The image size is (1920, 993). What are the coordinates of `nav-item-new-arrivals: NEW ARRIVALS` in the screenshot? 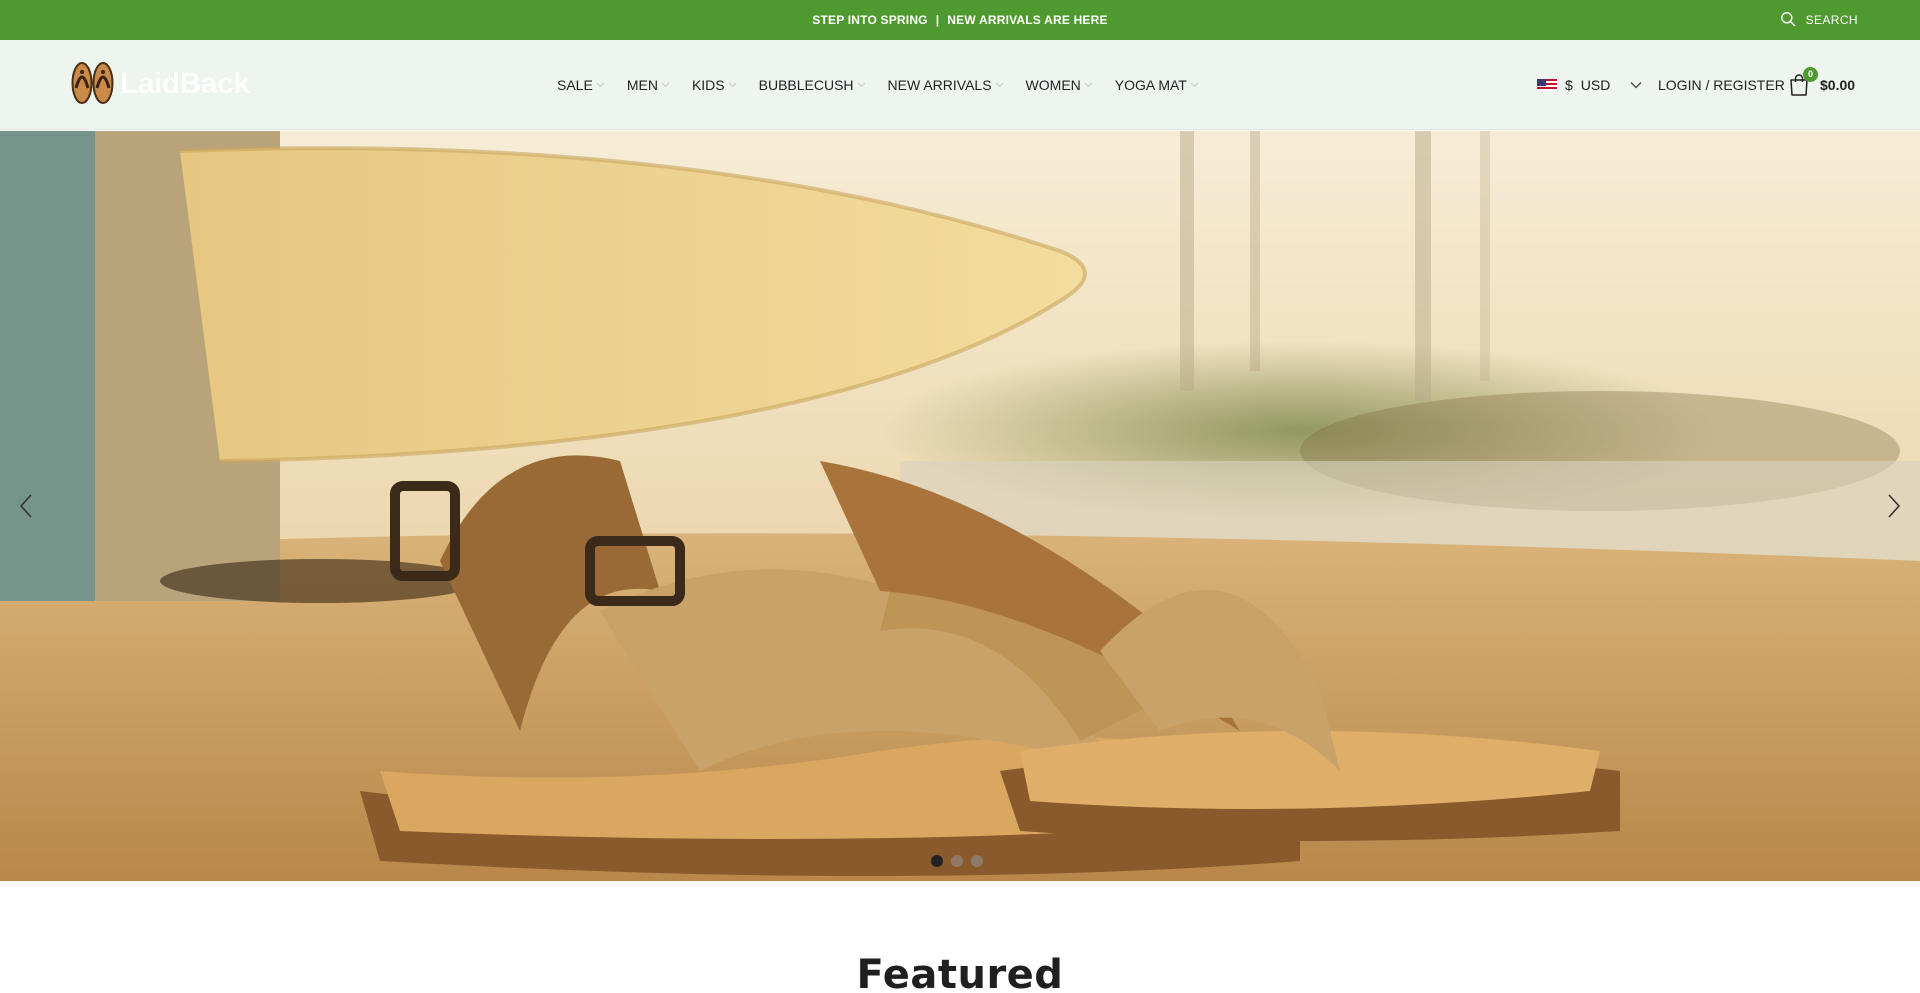 It's located at (946, 85).